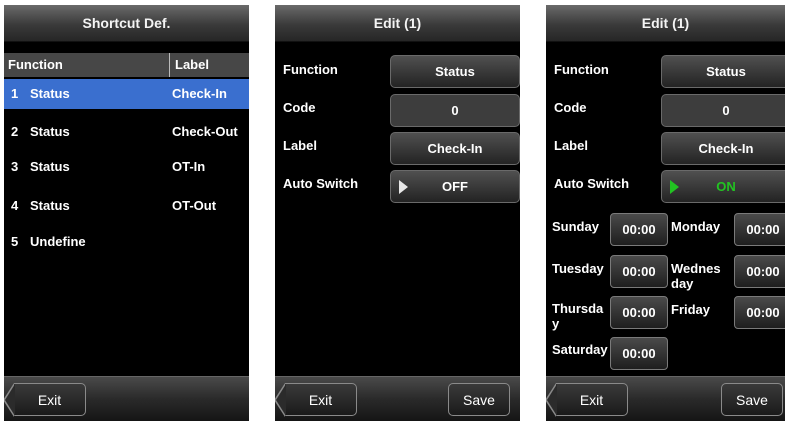  Describe the element at coordinates (639, 353) in the screenshot. I see `saturday-time-button: 00:00` at that location.